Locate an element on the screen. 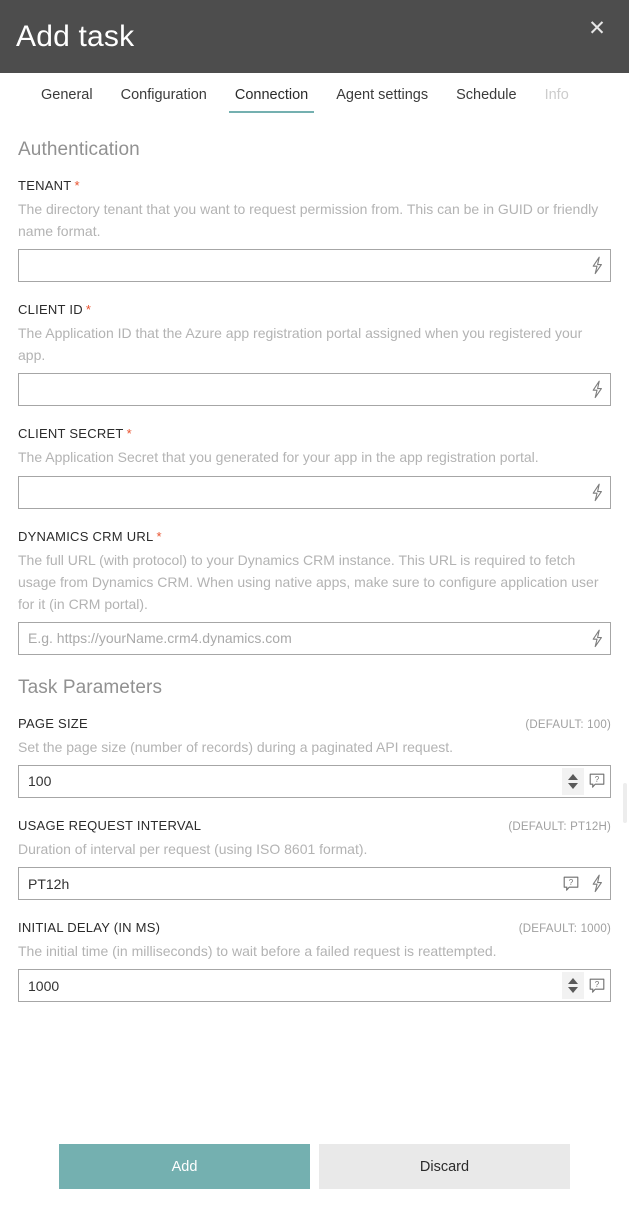  field-label-group: INITIAL DELAY (IN MS) is located at coordinates (89, 928).